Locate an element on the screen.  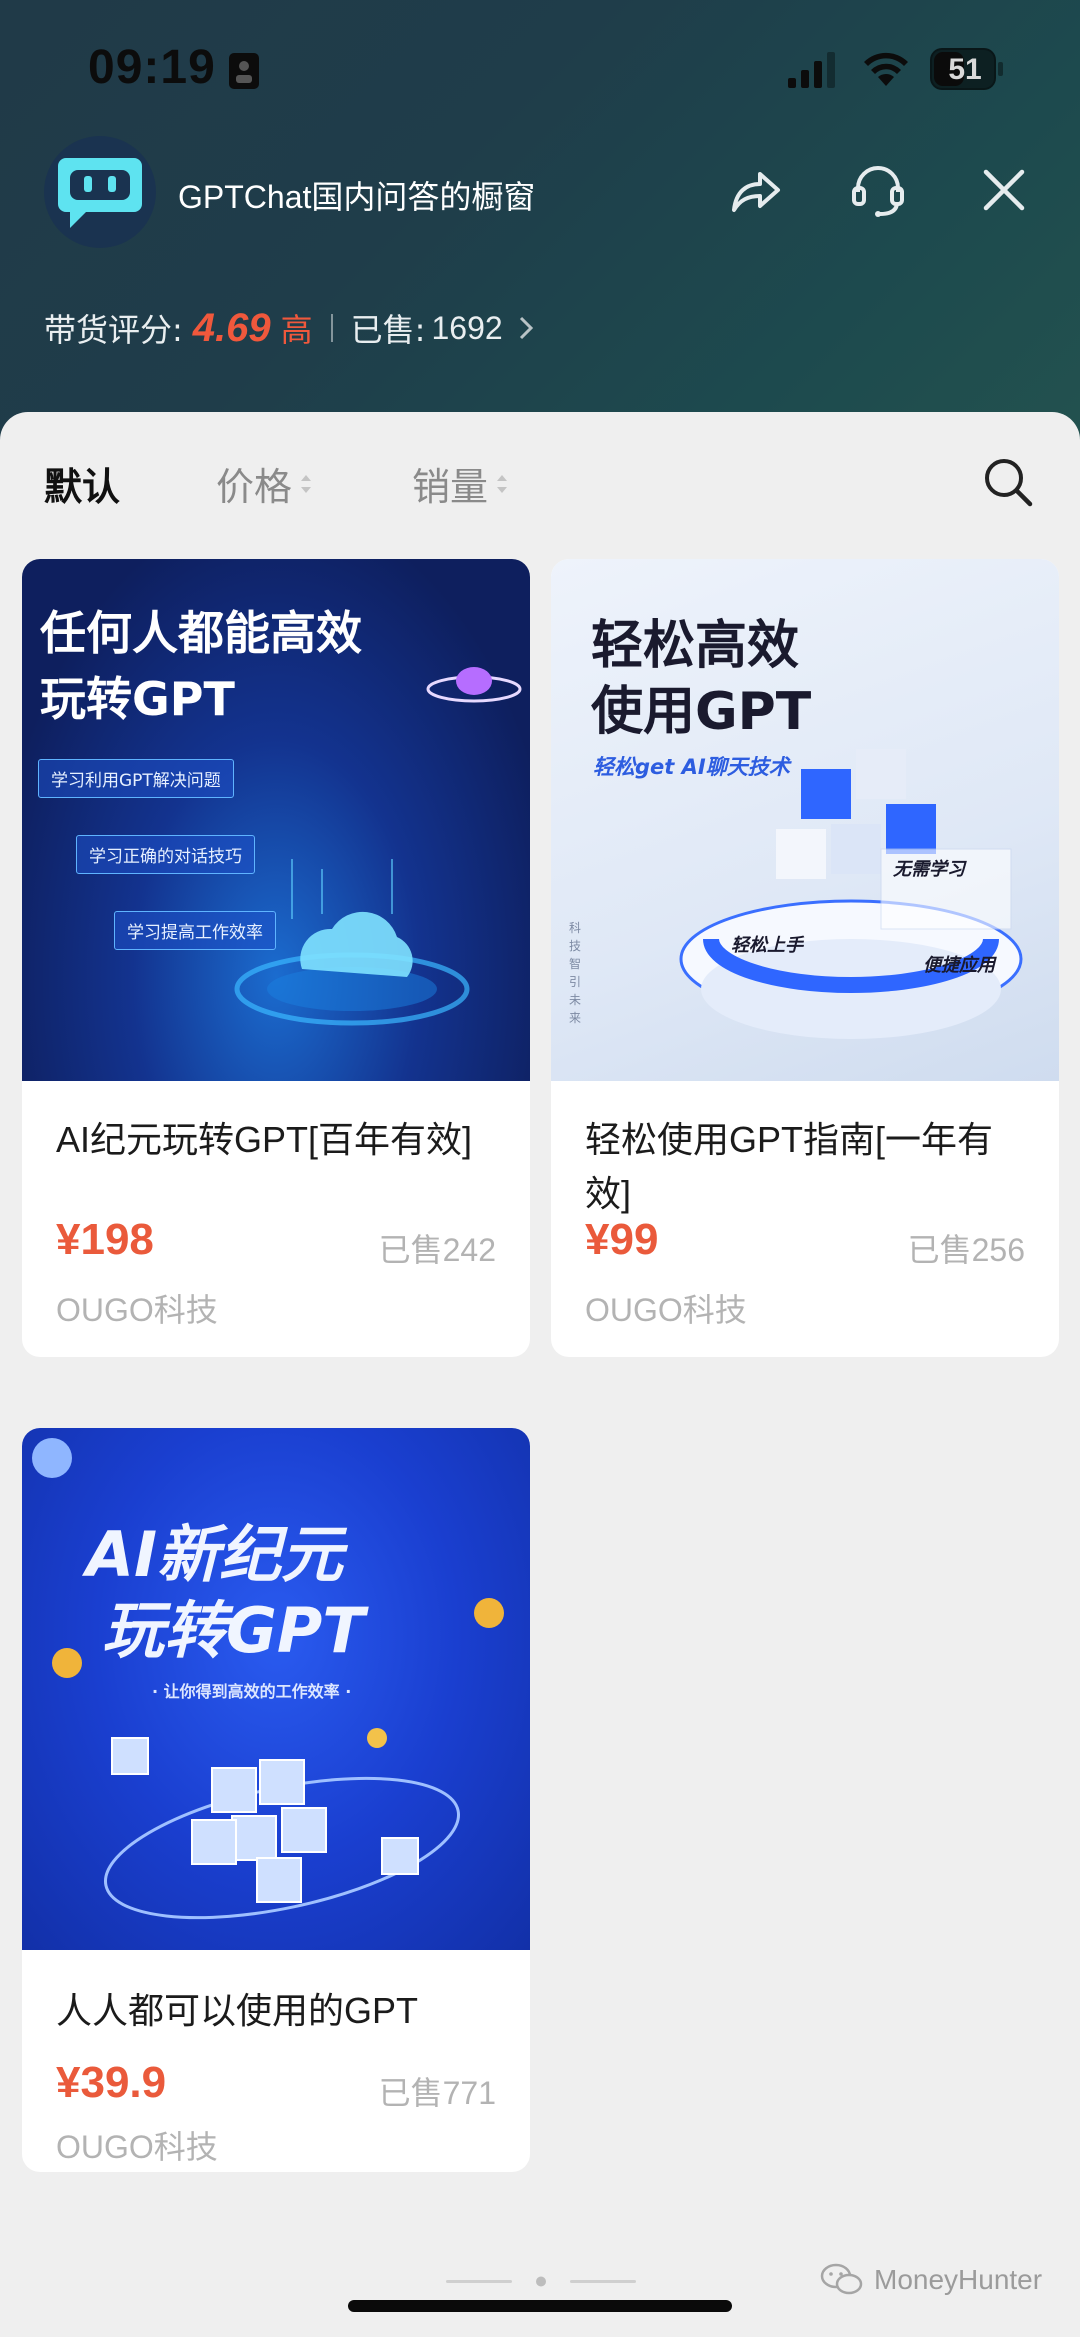
status-time: 09:19 is located at coordinates (152, 67).